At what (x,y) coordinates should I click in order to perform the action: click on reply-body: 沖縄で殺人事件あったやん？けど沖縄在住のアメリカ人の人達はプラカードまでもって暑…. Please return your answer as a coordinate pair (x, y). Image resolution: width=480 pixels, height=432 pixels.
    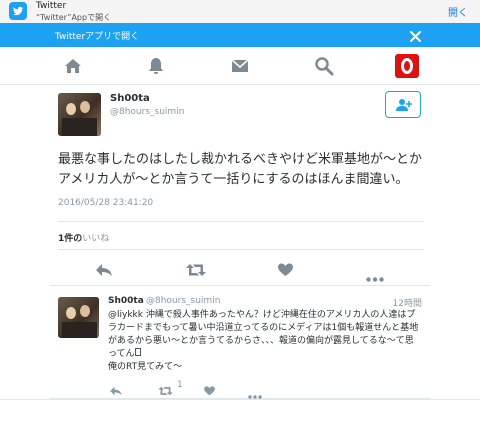
    Looking at the image, I should click on (263, 334).